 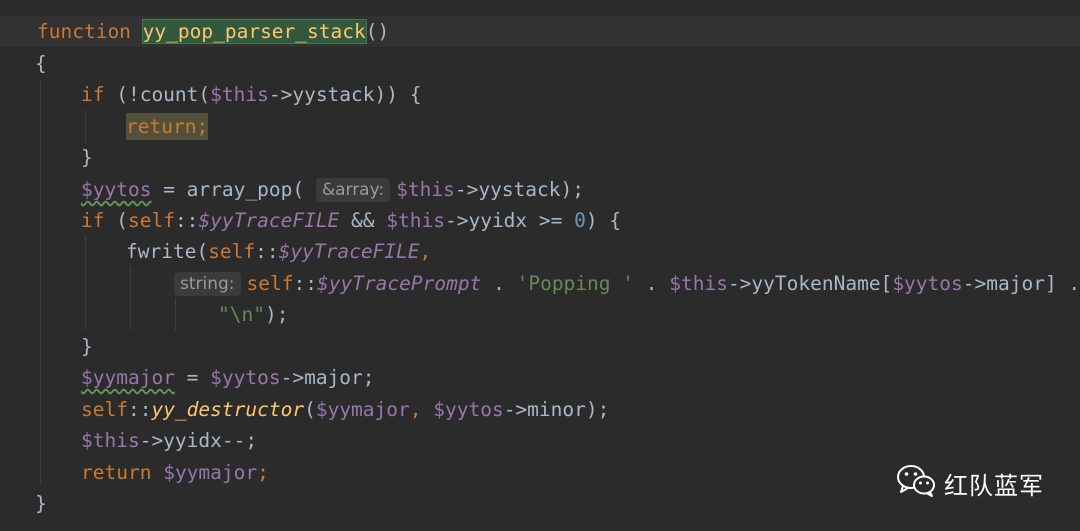 I want to click on code-line: return;, so click(x=540, y=126).